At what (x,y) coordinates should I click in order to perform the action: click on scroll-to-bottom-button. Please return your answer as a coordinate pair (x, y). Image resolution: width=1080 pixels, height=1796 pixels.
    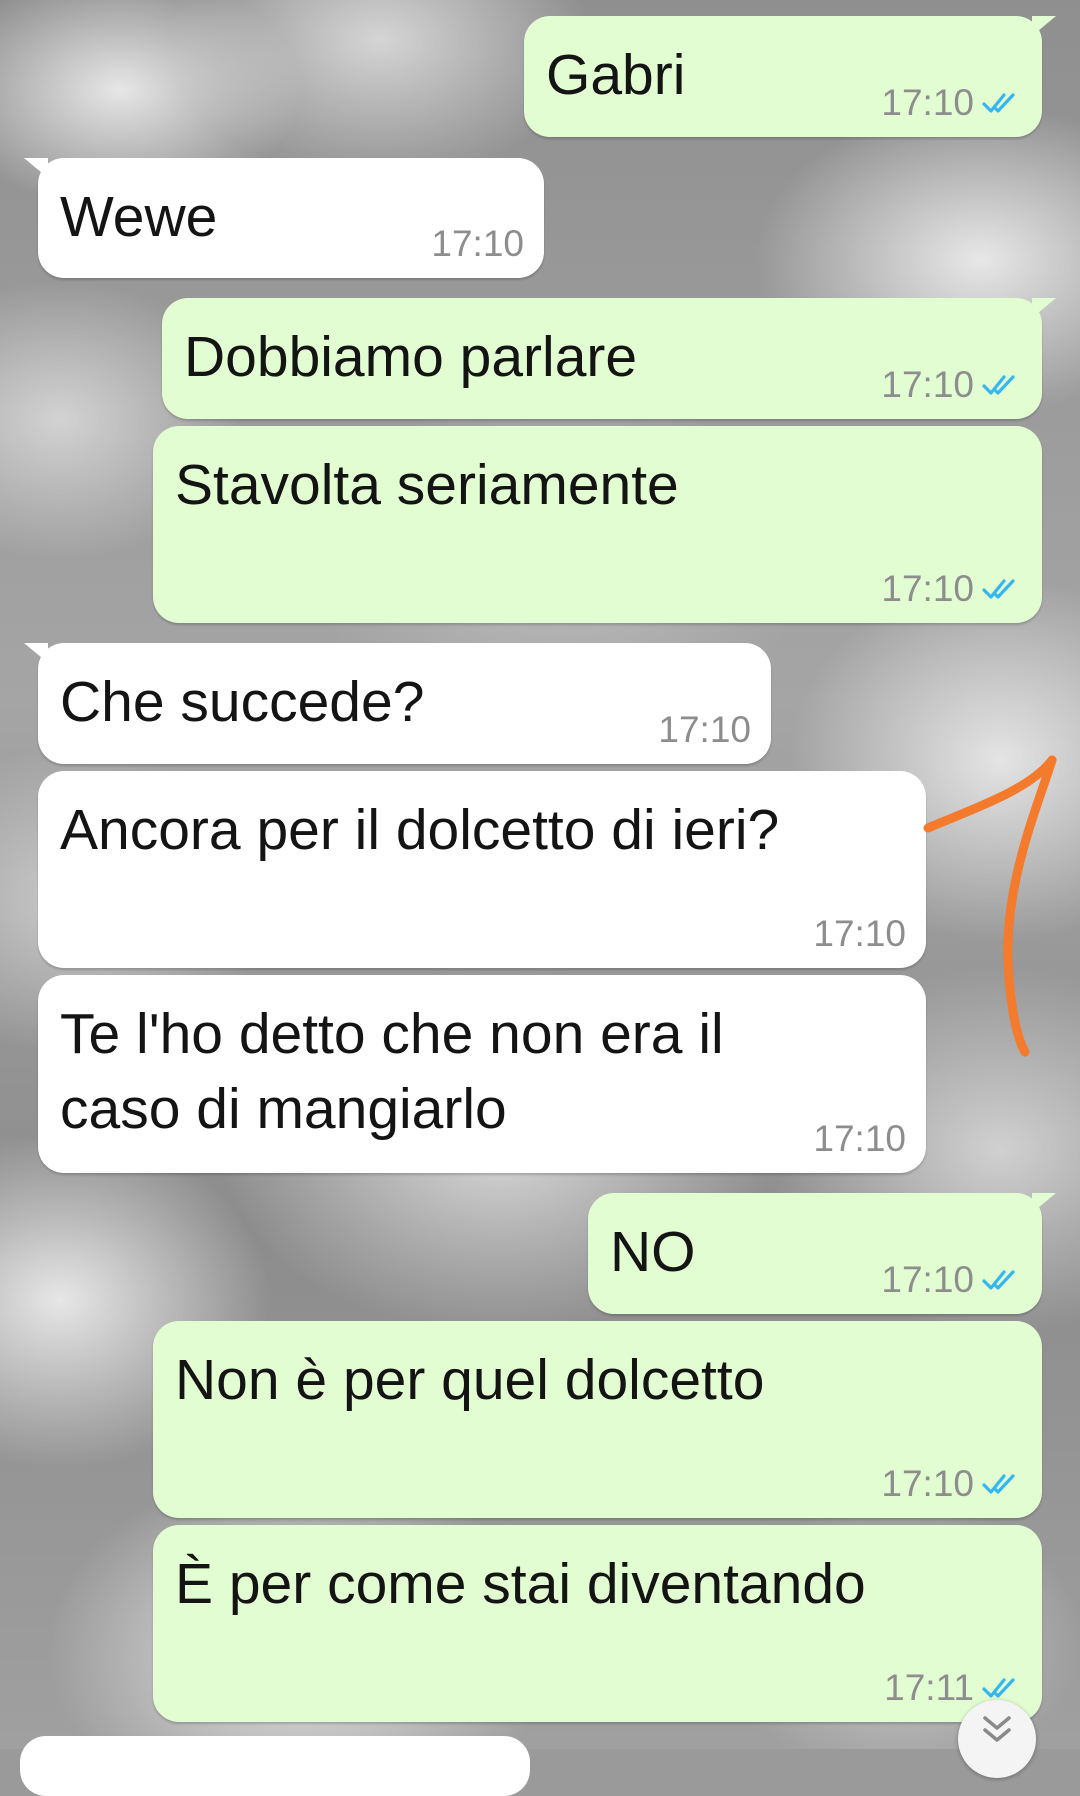
    Looking at the image, I should click on (997, 1739).